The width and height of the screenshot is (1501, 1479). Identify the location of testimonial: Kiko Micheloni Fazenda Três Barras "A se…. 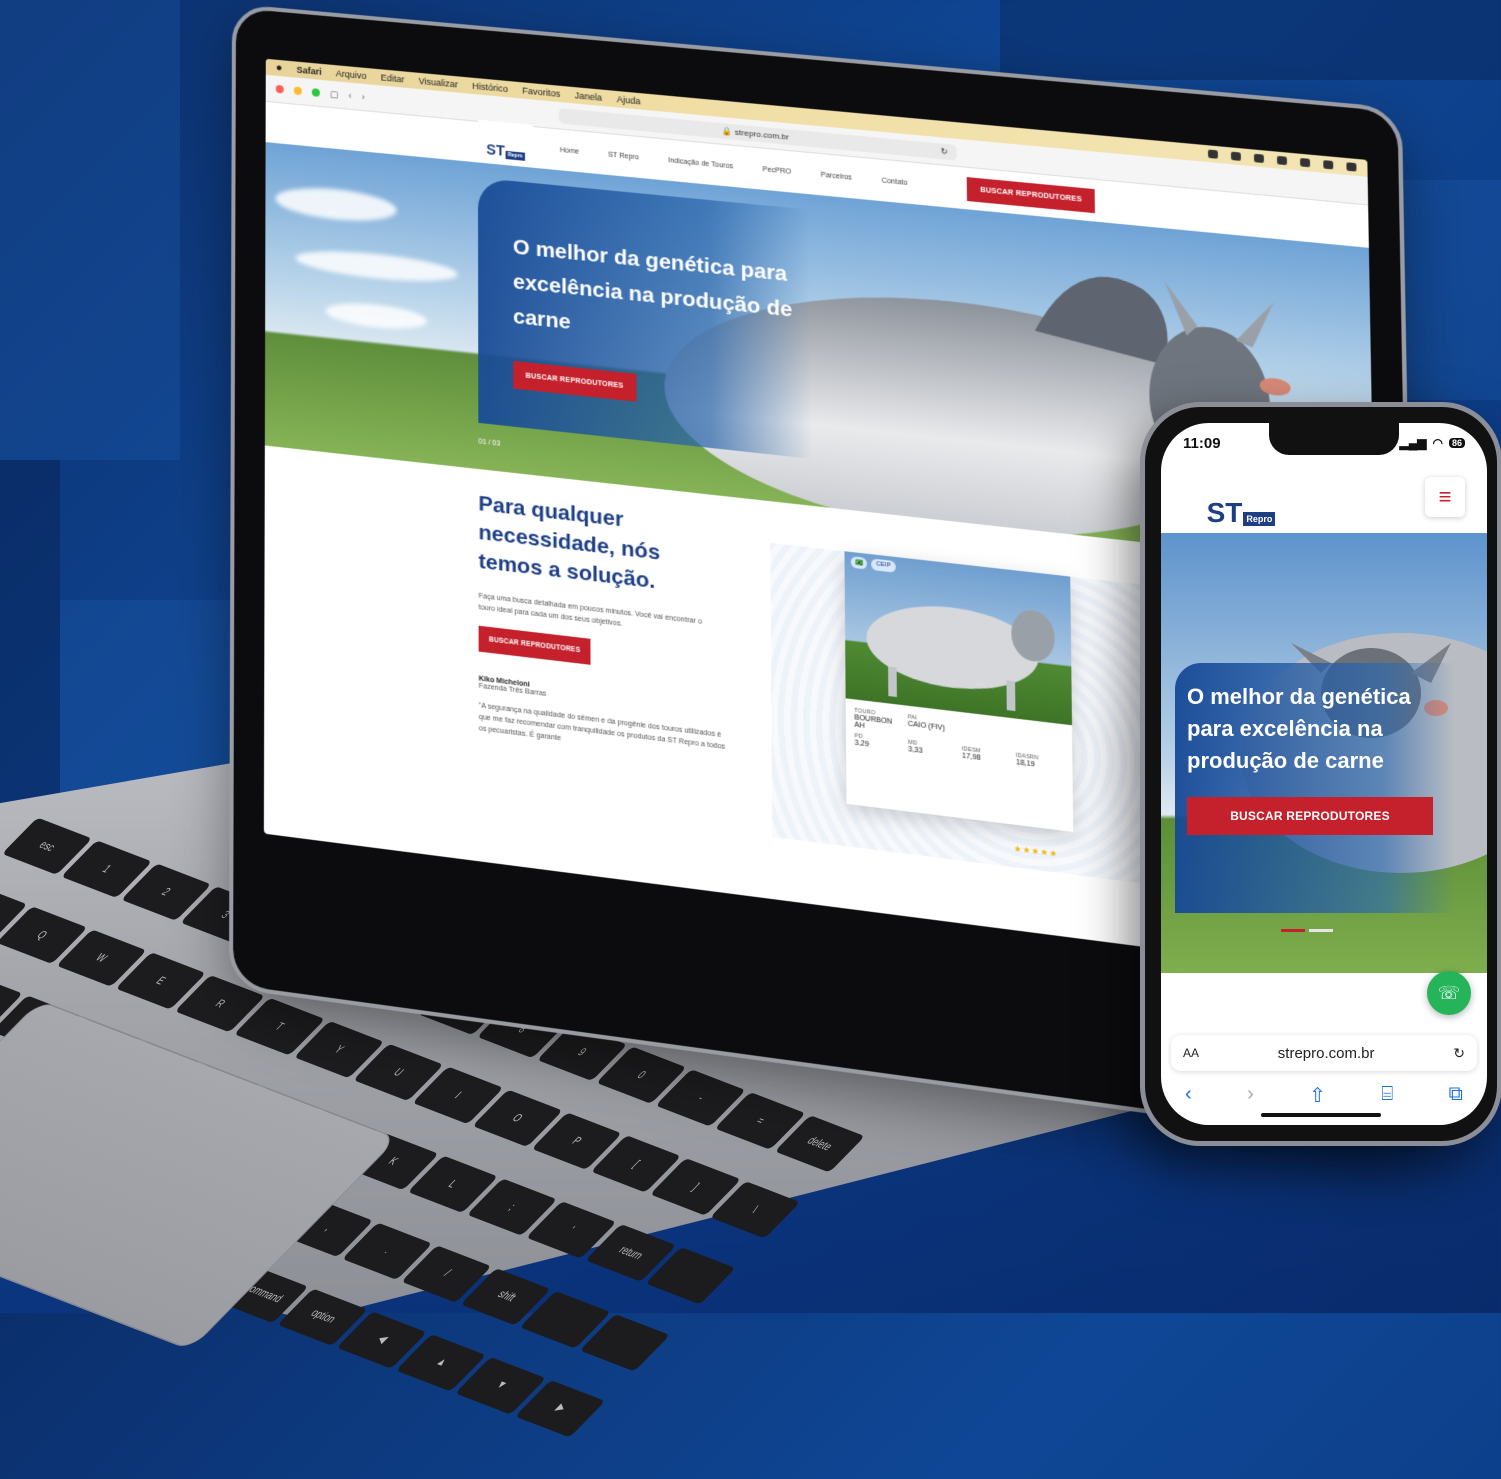
(604, 720).